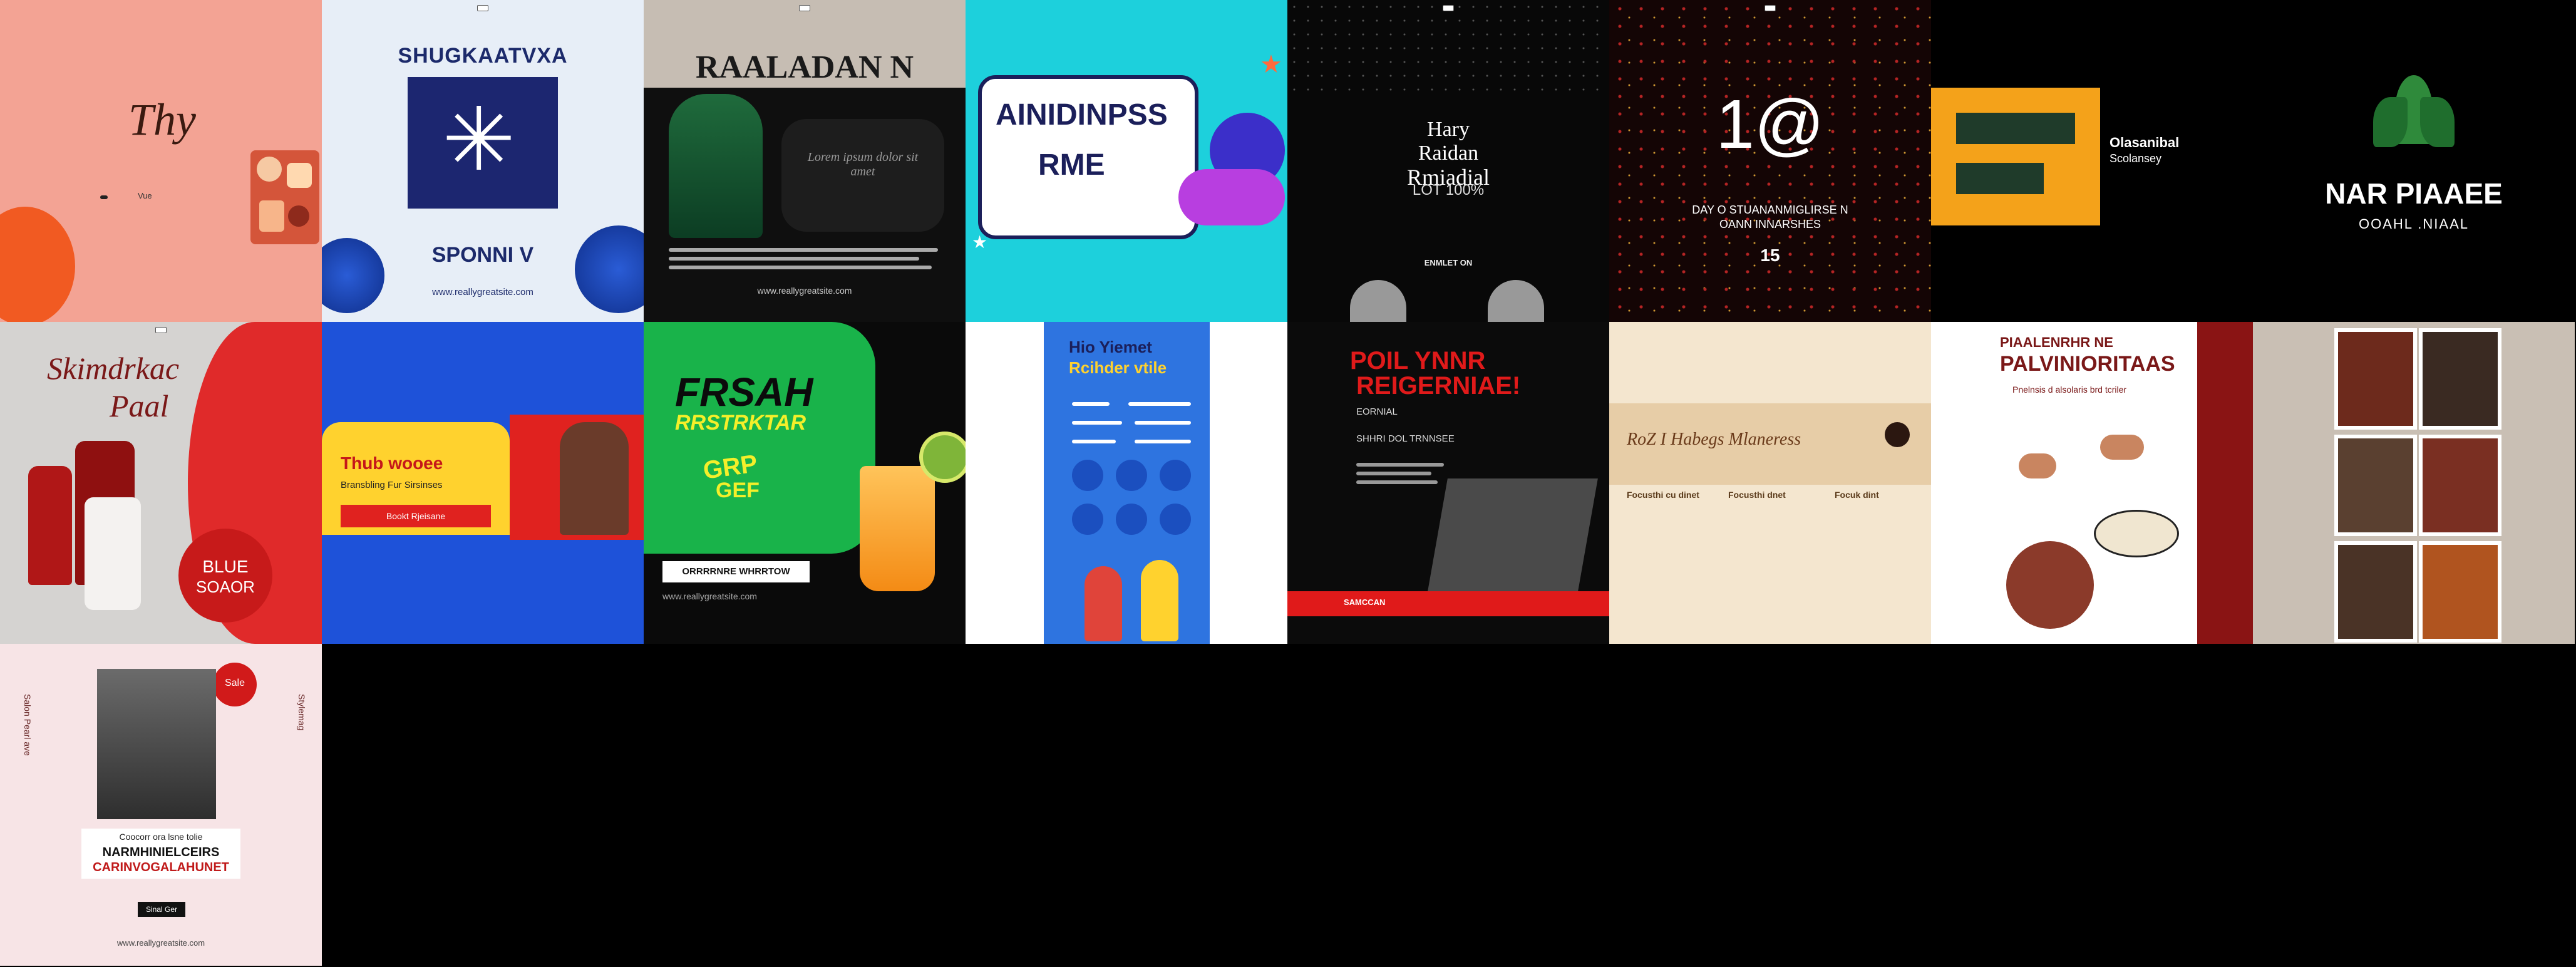  Describe the element at coordinates (1513, 534) in the screenshot. I see `photo-frame` at that location.